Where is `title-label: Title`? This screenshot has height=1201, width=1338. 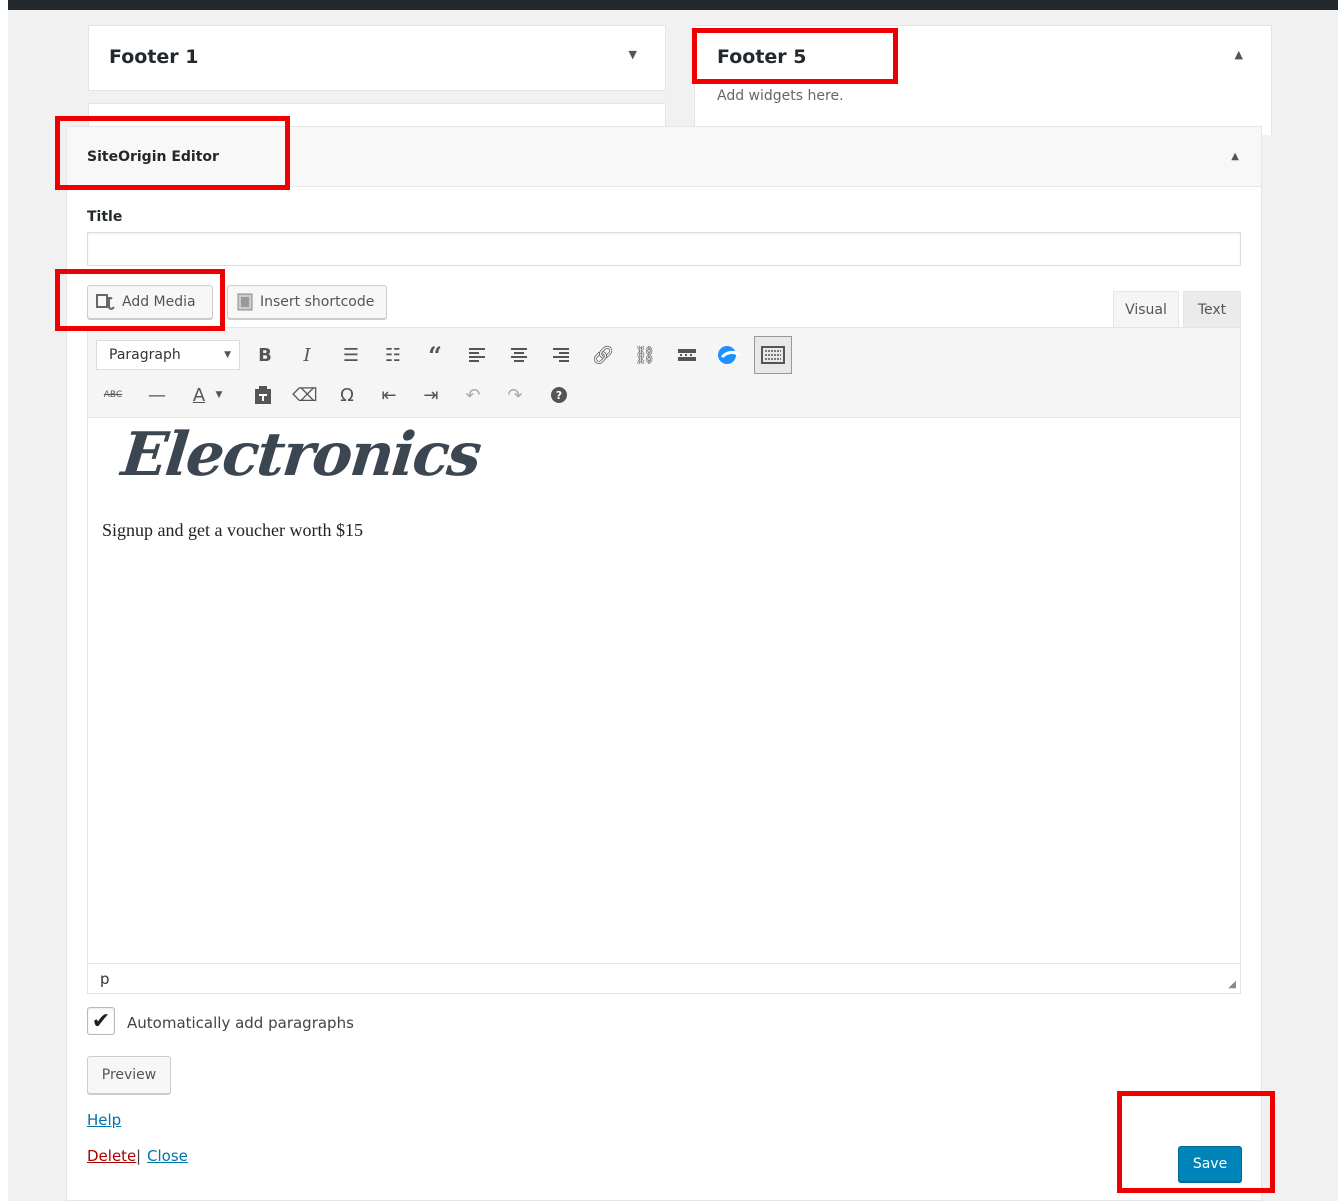 title-label: Title is located at coordinates (105, 217).